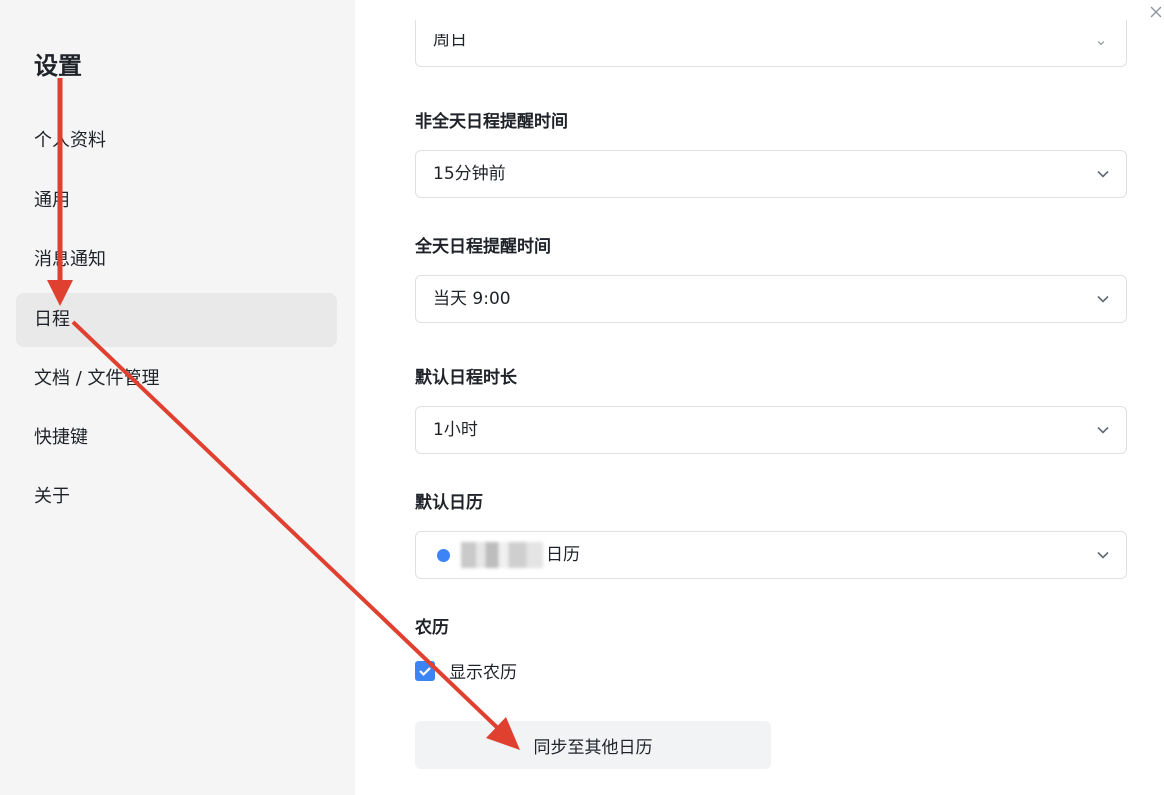  What do you see at coordinates (469, 174) in the screenshot?
I see `non-allday-reminder-value: 15分钟前` at bounding box center [469, 174].